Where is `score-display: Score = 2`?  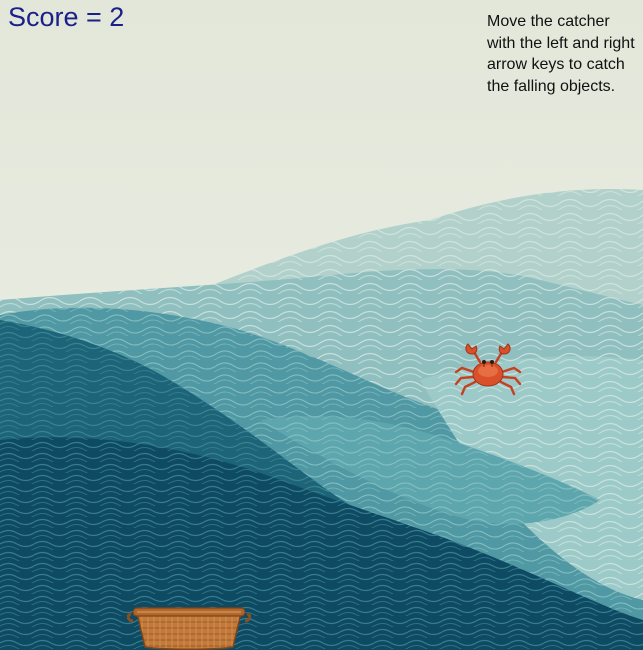 score-display: Score = 2 is located at coordinates (66, 17).